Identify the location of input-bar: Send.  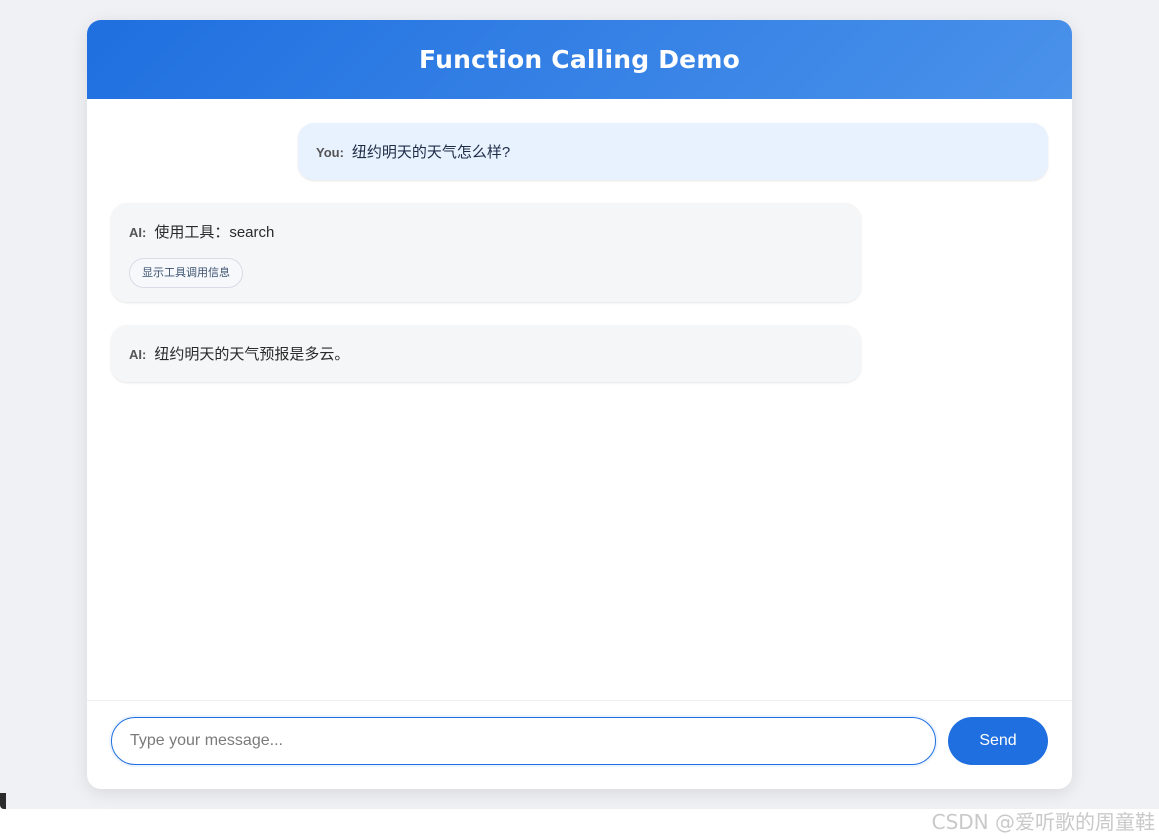
(579, 744).